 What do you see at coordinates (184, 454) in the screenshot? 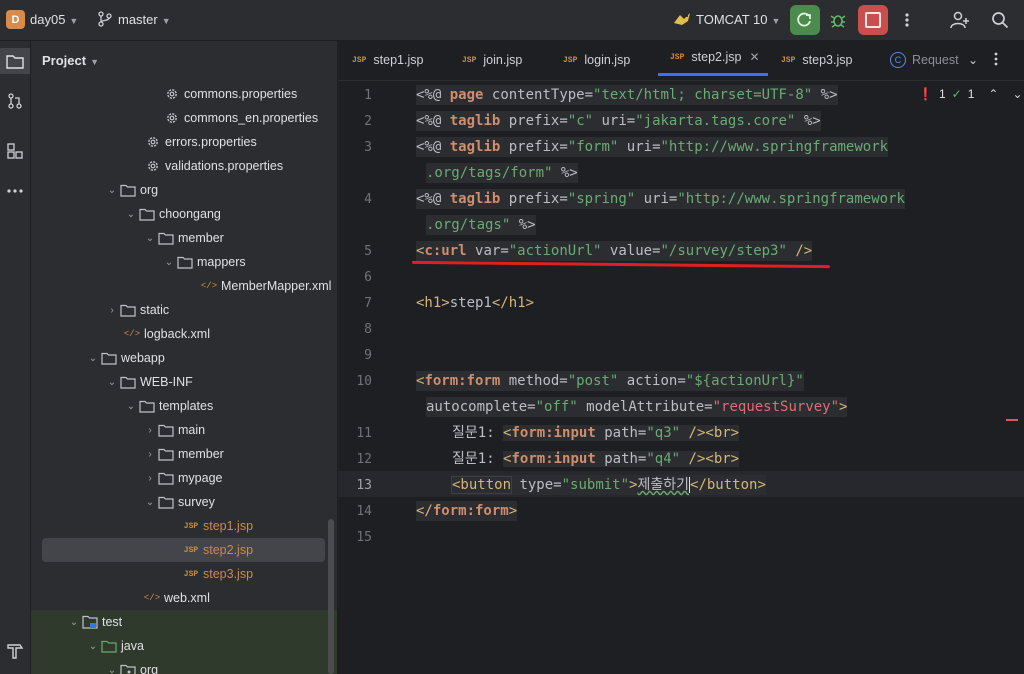
I see `tree-folder: › member` at bounding box center [184, 454].